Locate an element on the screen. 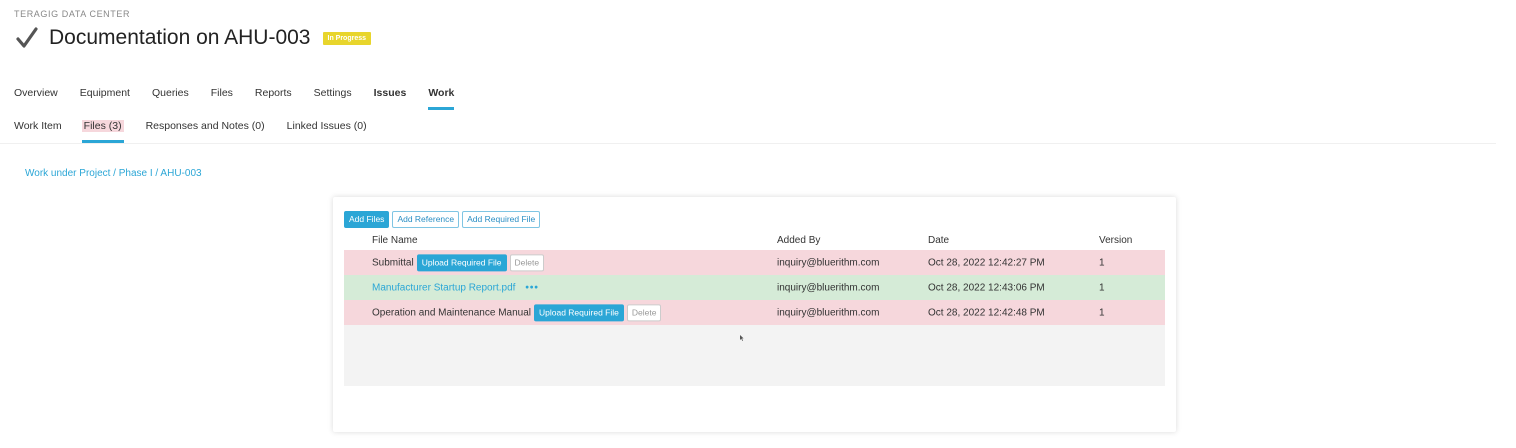  mouse-cursor-icon is located at coordinates (742, 338).